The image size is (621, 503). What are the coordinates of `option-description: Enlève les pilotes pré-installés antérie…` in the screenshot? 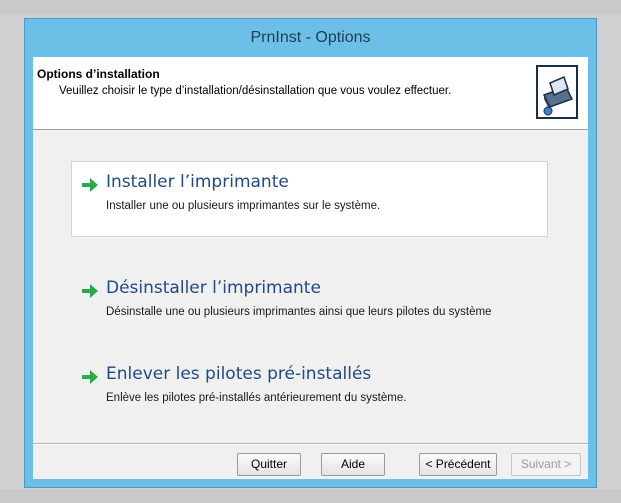 It's located at (256, 398).